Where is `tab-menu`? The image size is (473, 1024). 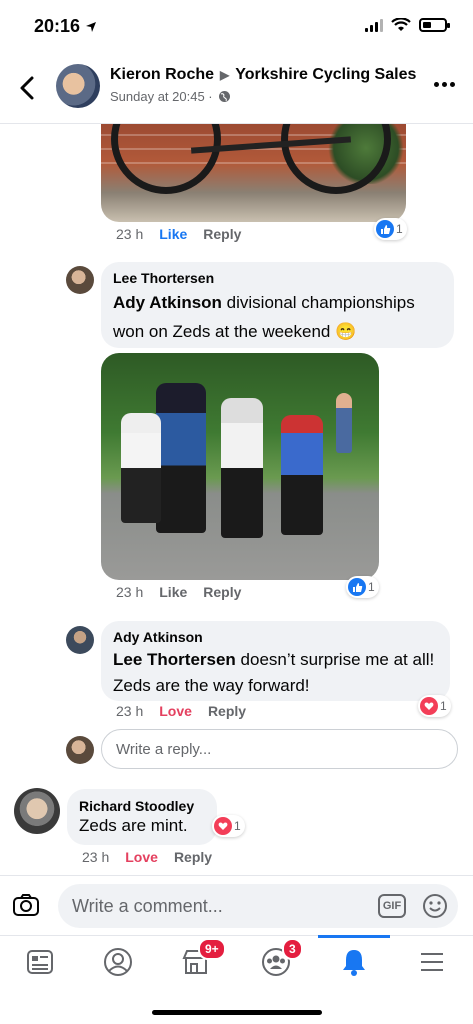
tab-menu is located at coordinates (432, 962).